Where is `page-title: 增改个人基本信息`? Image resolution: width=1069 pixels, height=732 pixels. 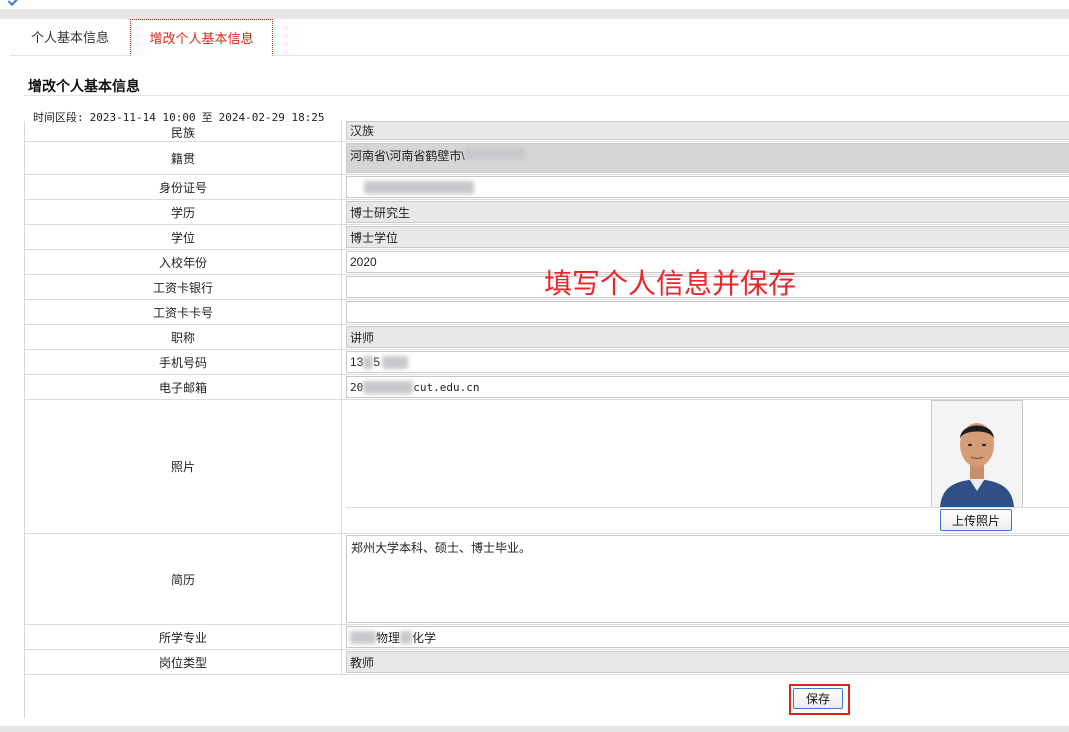
page-title: 增改个人基本信息 is located at coordinates (84, 86).